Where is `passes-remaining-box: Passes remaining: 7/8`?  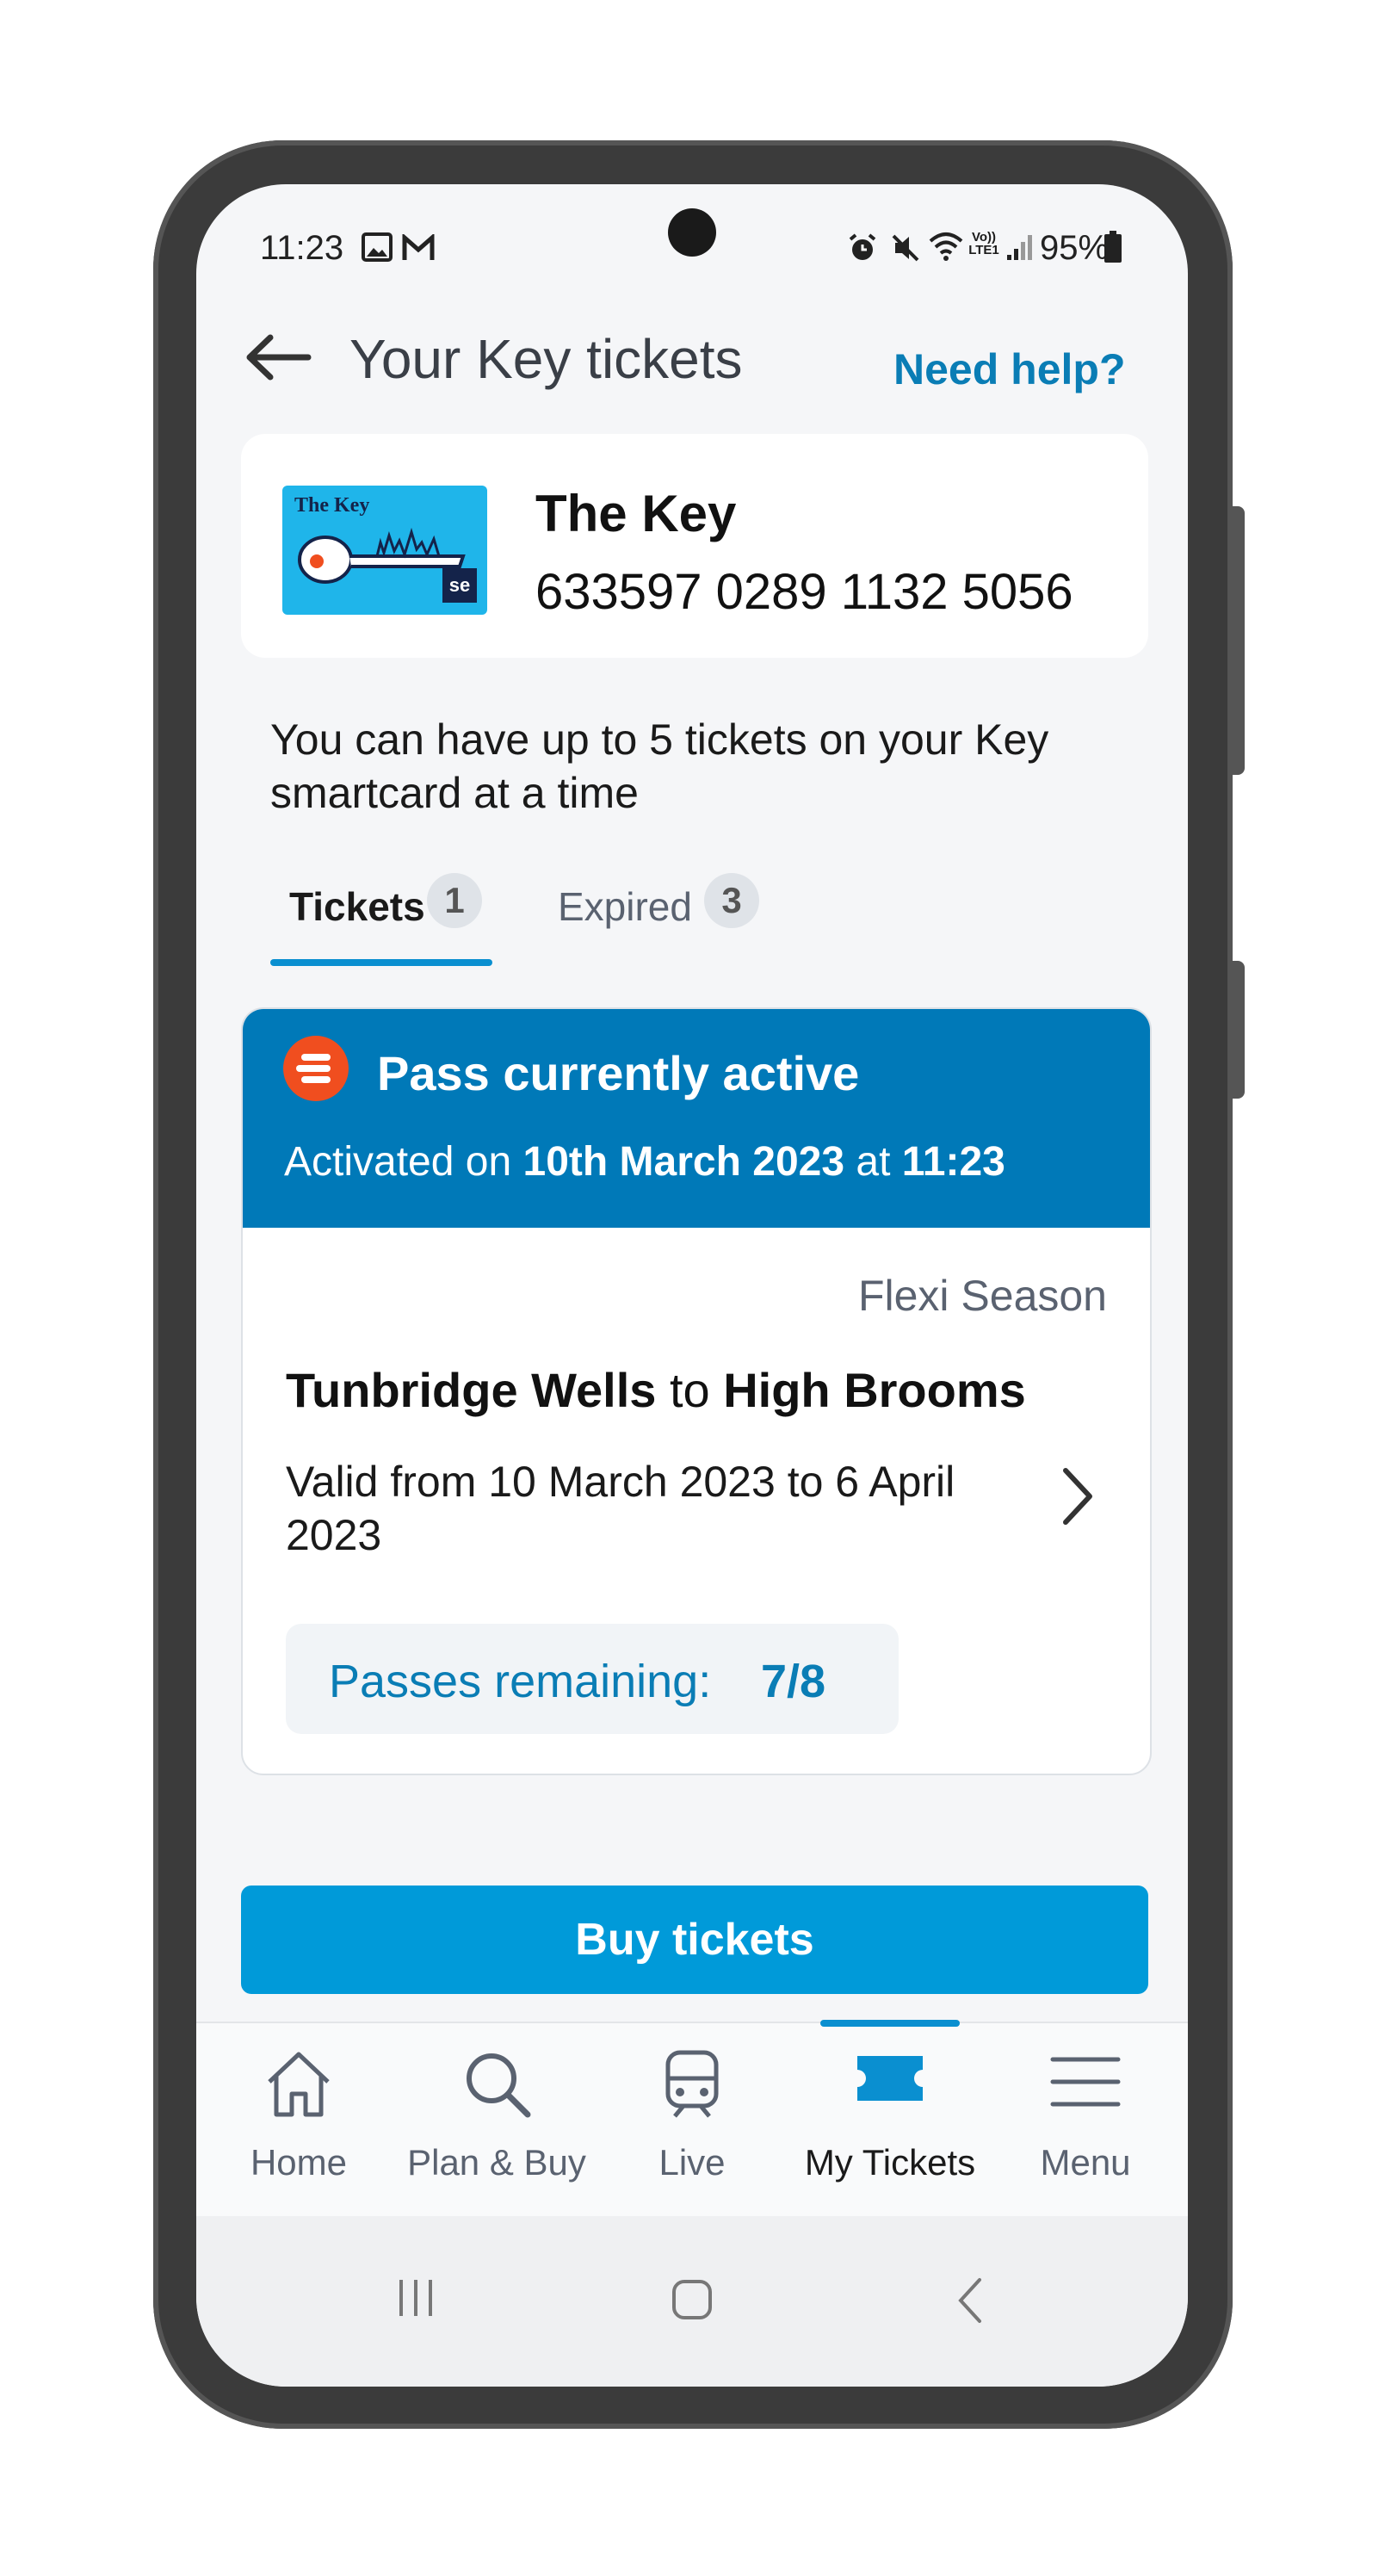 passes-remaining-box: Passes remaining: 7/8 is located at coordinates (592, 1679).